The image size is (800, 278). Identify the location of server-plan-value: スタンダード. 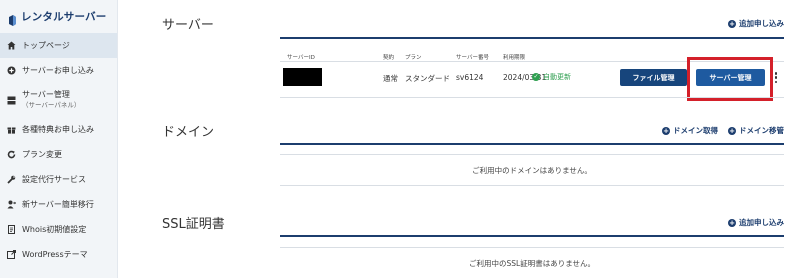
(427, 78).